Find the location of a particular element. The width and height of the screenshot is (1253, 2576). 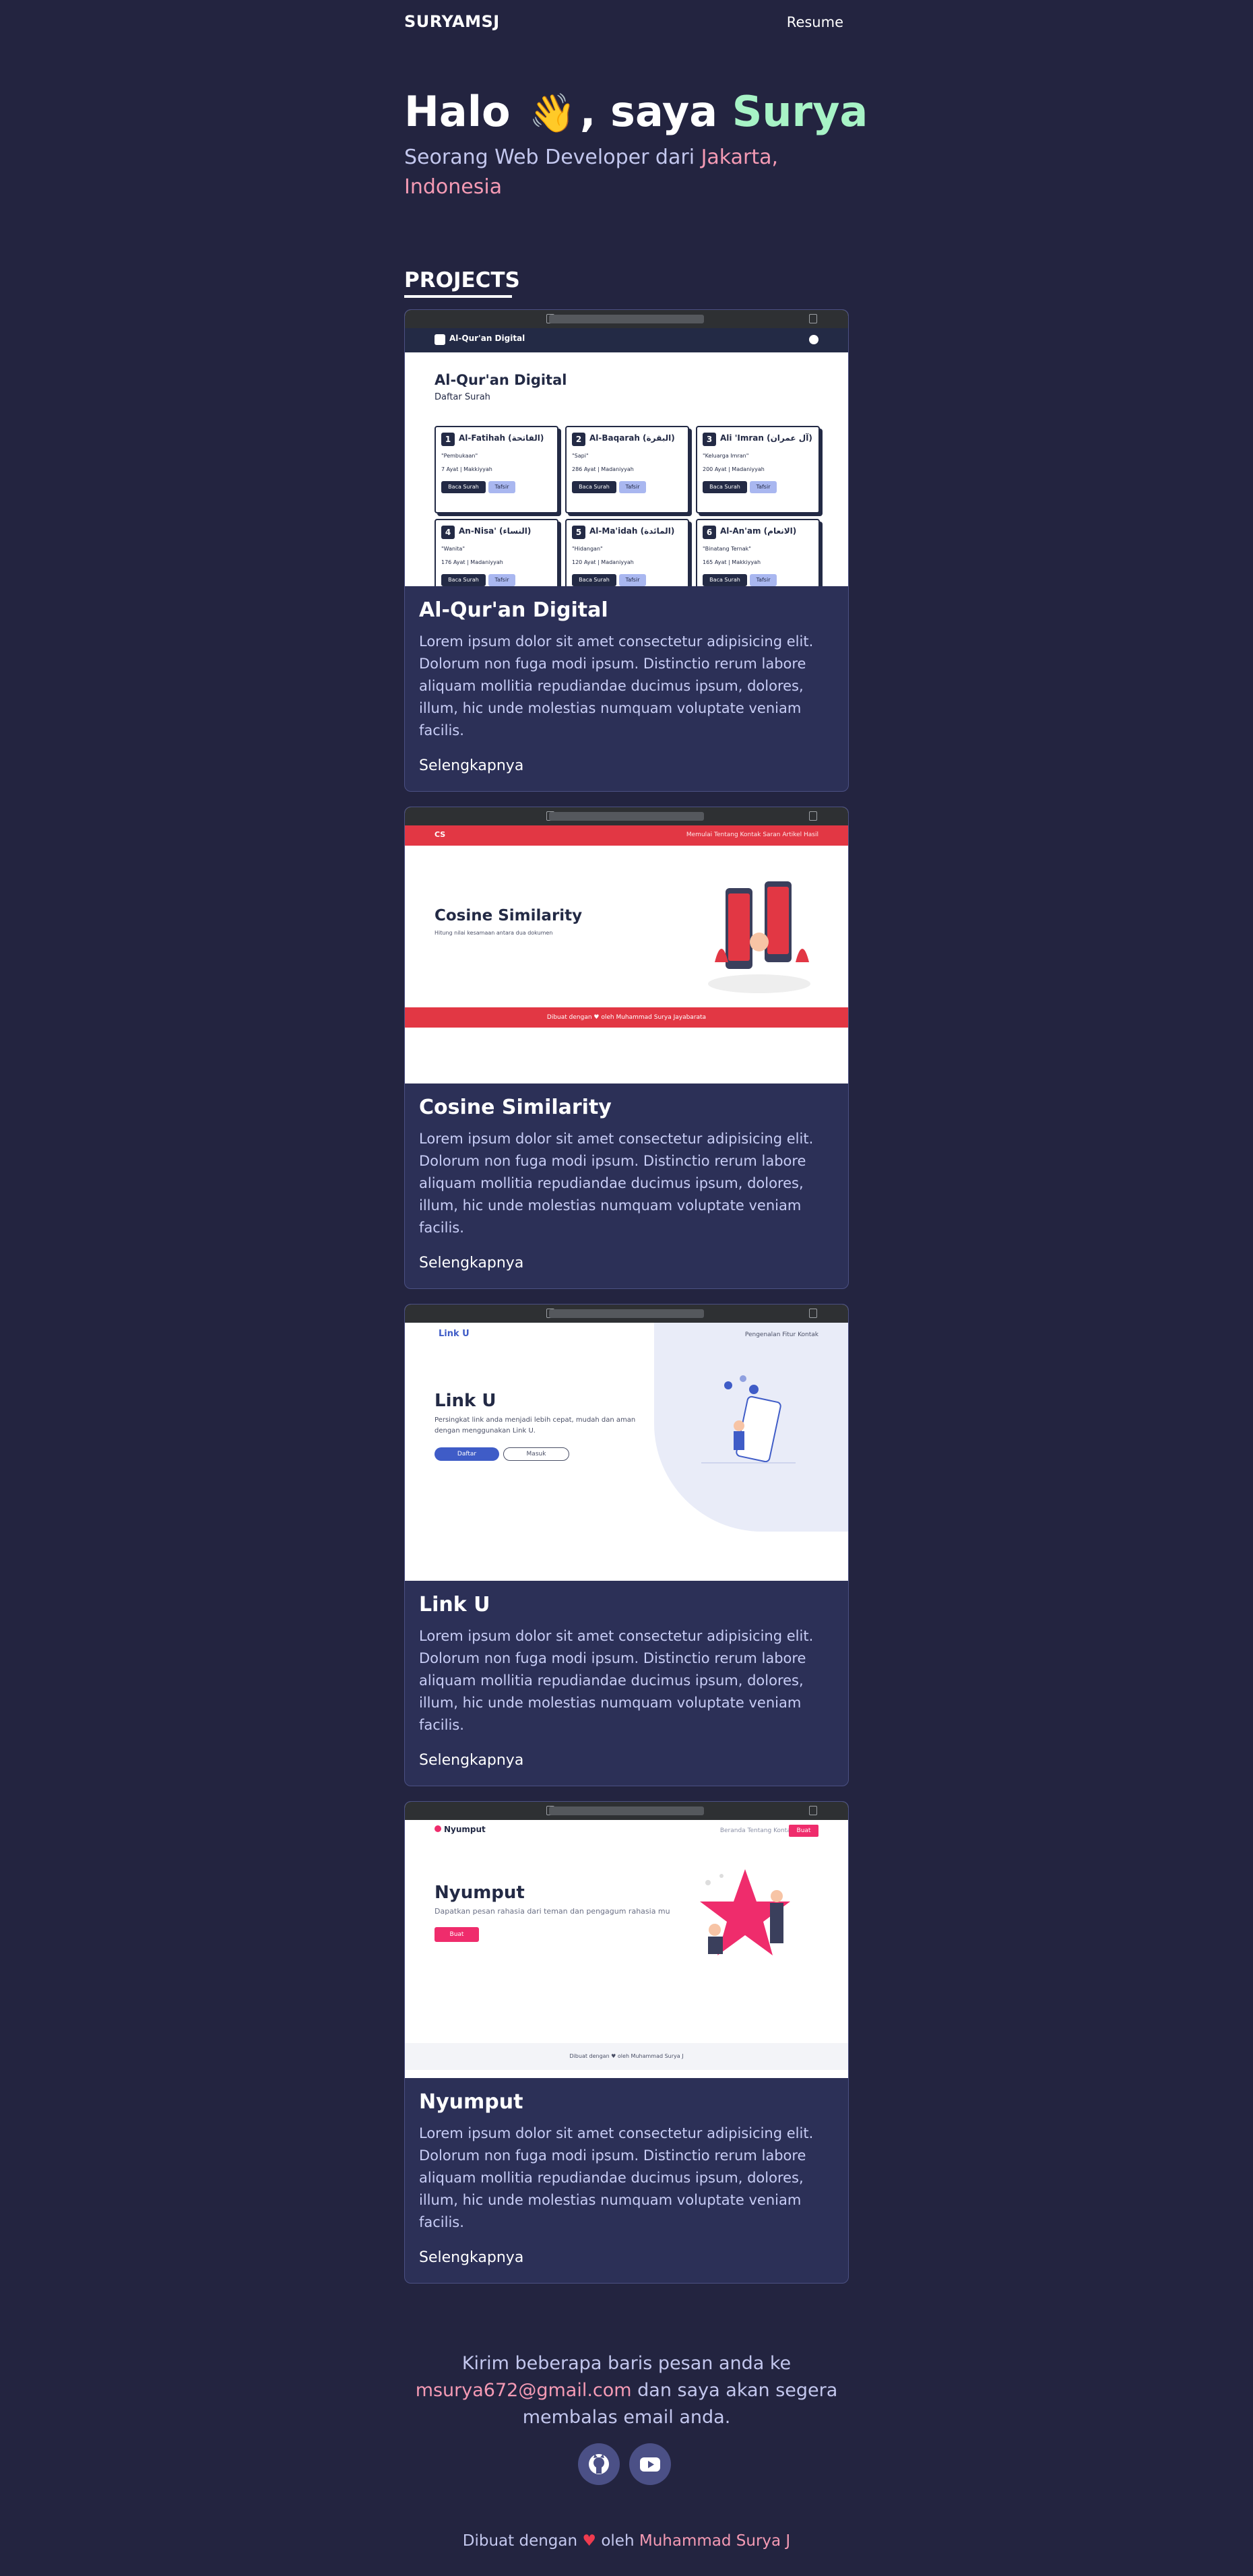

preview-brand: Al-Qur'an Digital is located at coordinates (487, 338).